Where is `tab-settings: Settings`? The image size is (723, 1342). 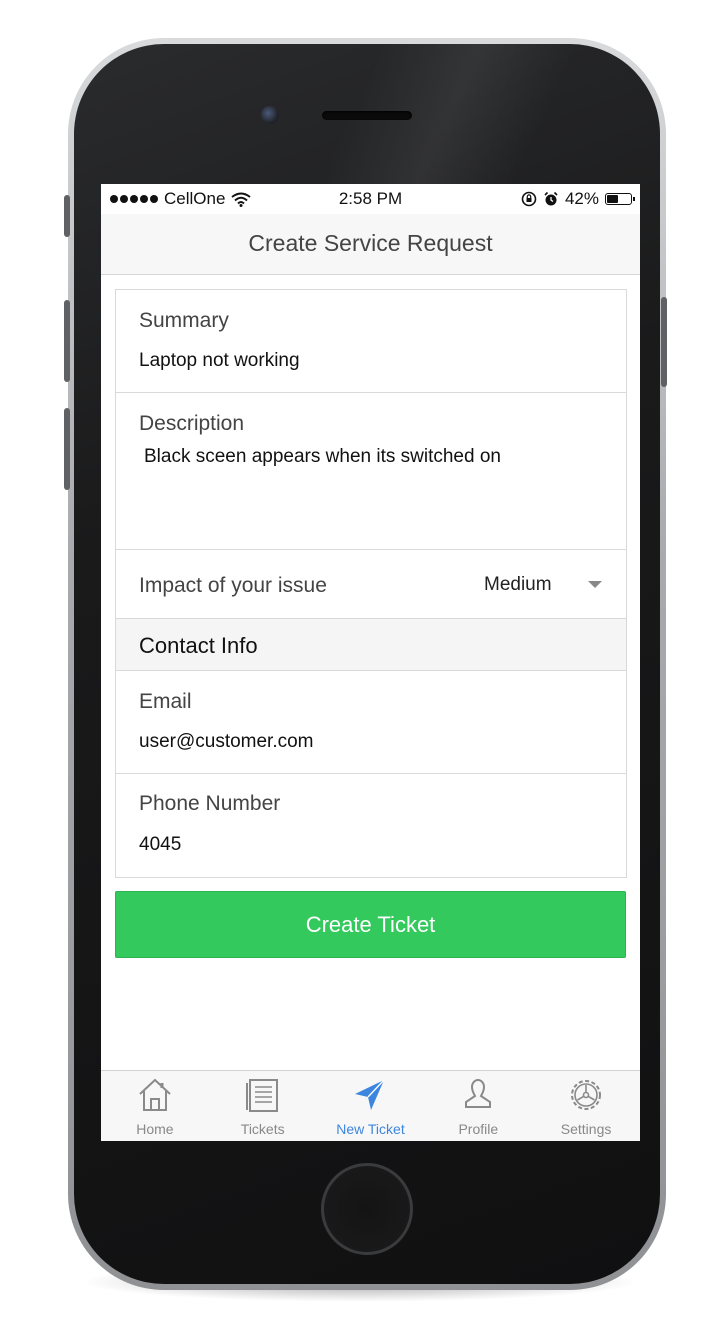
tab-settings: Settings is located at coordinates (586, 1106).